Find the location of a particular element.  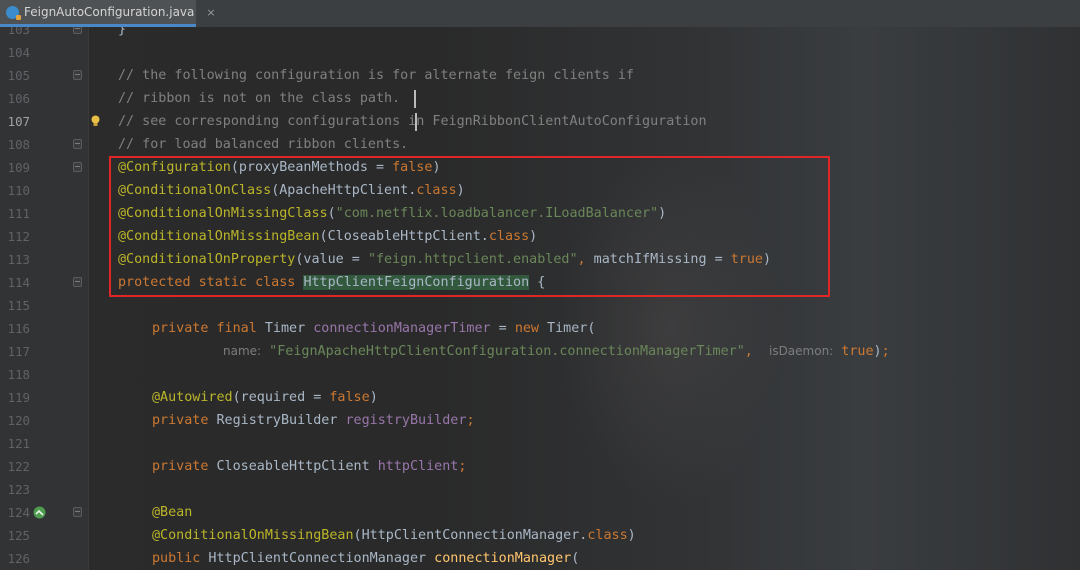

line-number: 125 is located at coordinates (18, 535).